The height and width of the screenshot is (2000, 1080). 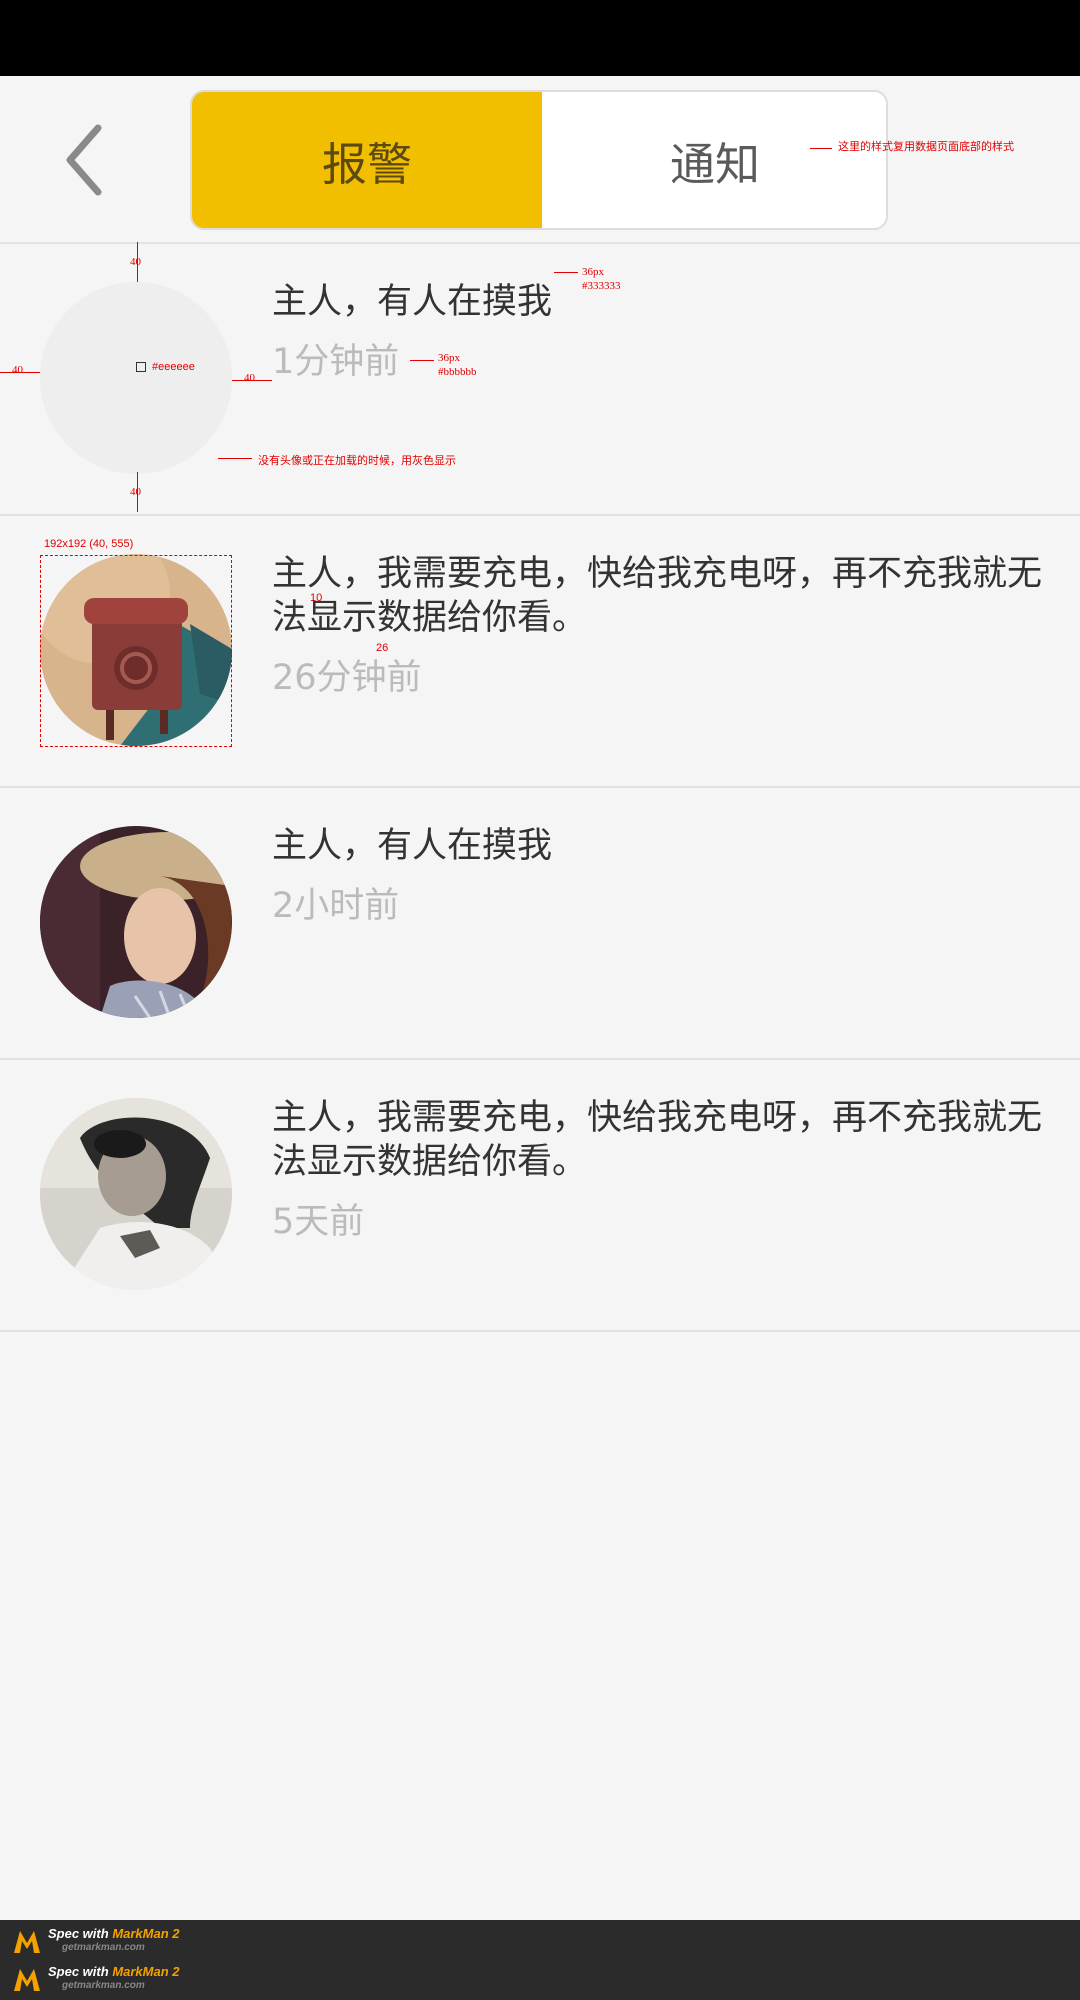 What do you see at coordinates (357, 461) in the screenshot?
I see `annotation-placeholder-note: 没有头像或正在加载的时候，用灰色显示` at bounding box center [357, 461].